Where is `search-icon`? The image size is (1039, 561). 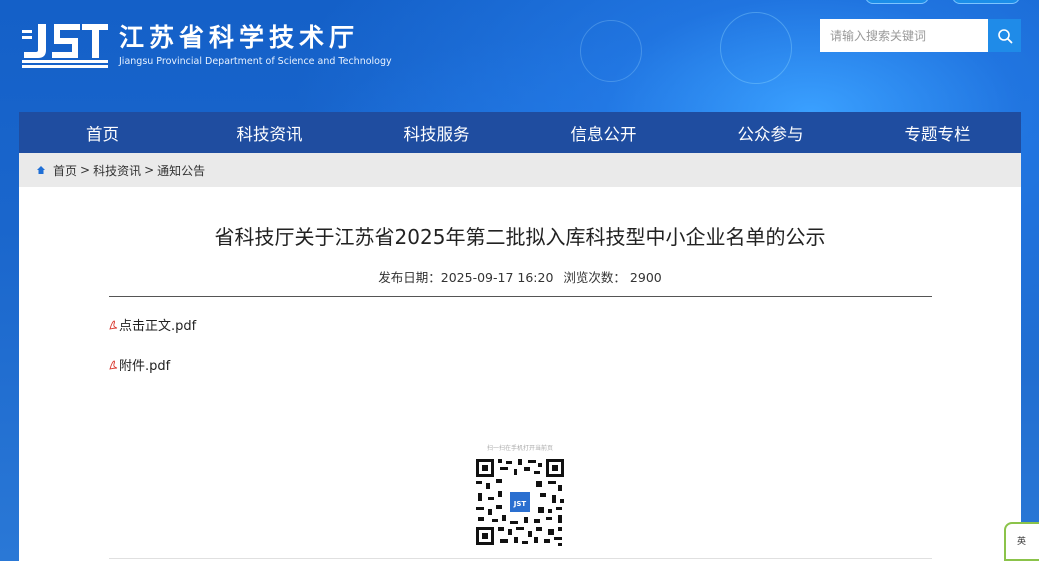
search-icon is located at coordinates (1004, 35).